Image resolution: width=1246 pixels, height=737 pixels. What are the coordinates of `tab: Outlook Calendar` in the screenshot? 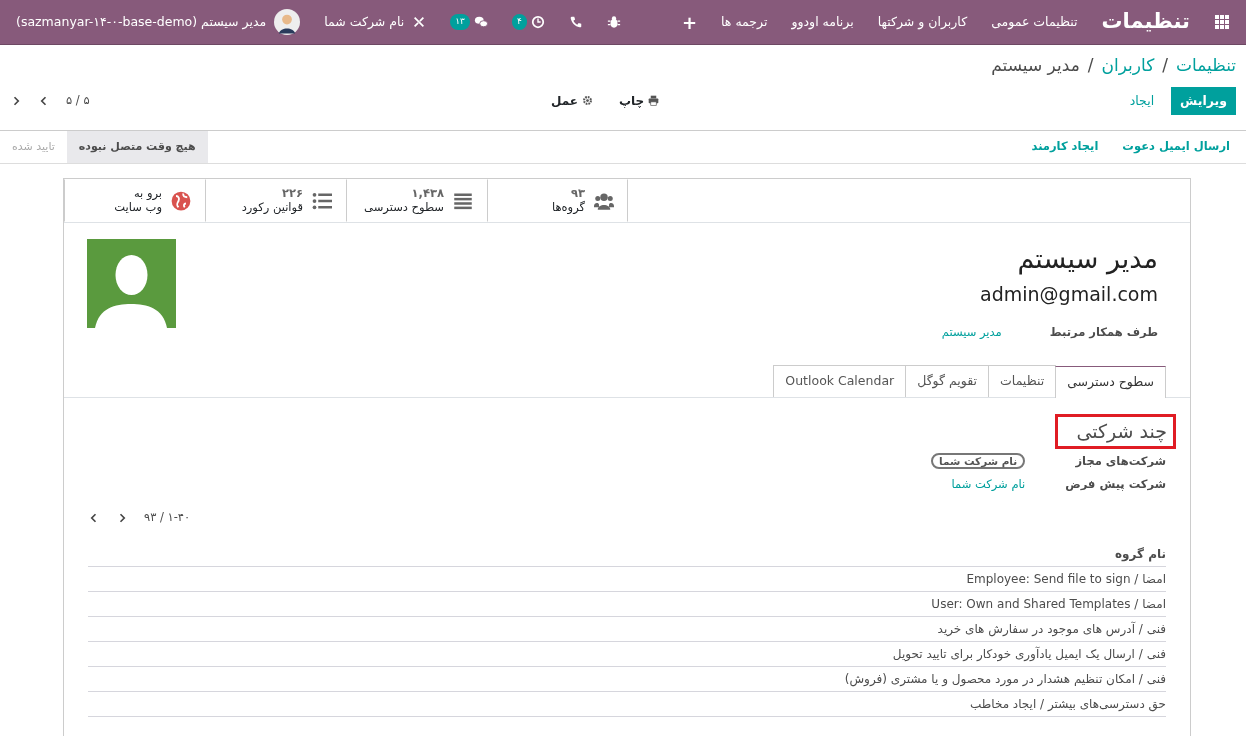 It's located at (840, 381).